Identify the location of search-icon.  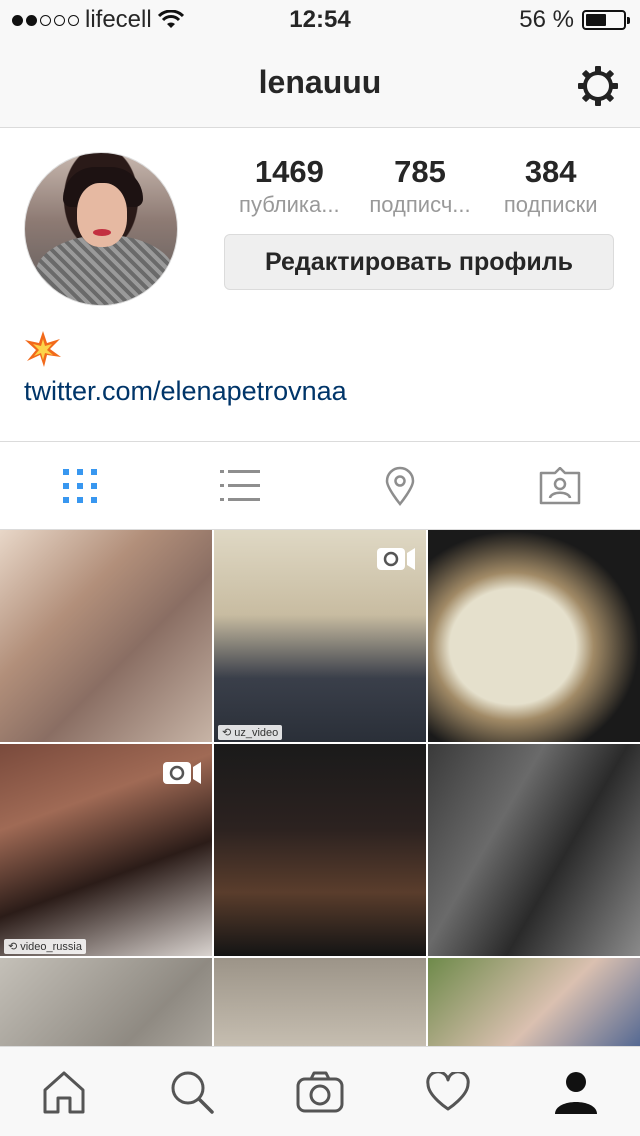
(192, 1092).